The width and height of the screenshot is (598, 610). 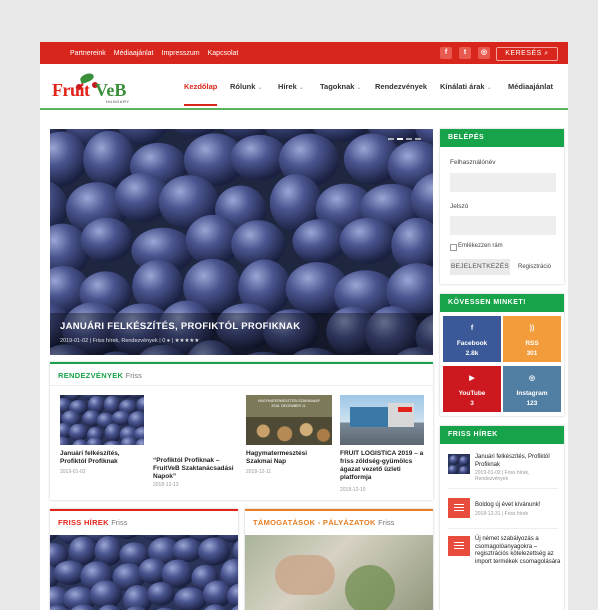 I want to click on hero-title: JANUÁRI FELKÉSZÍTÉS, PROFIKTÓL PROFIKNAK, so click(x=180, y=326).